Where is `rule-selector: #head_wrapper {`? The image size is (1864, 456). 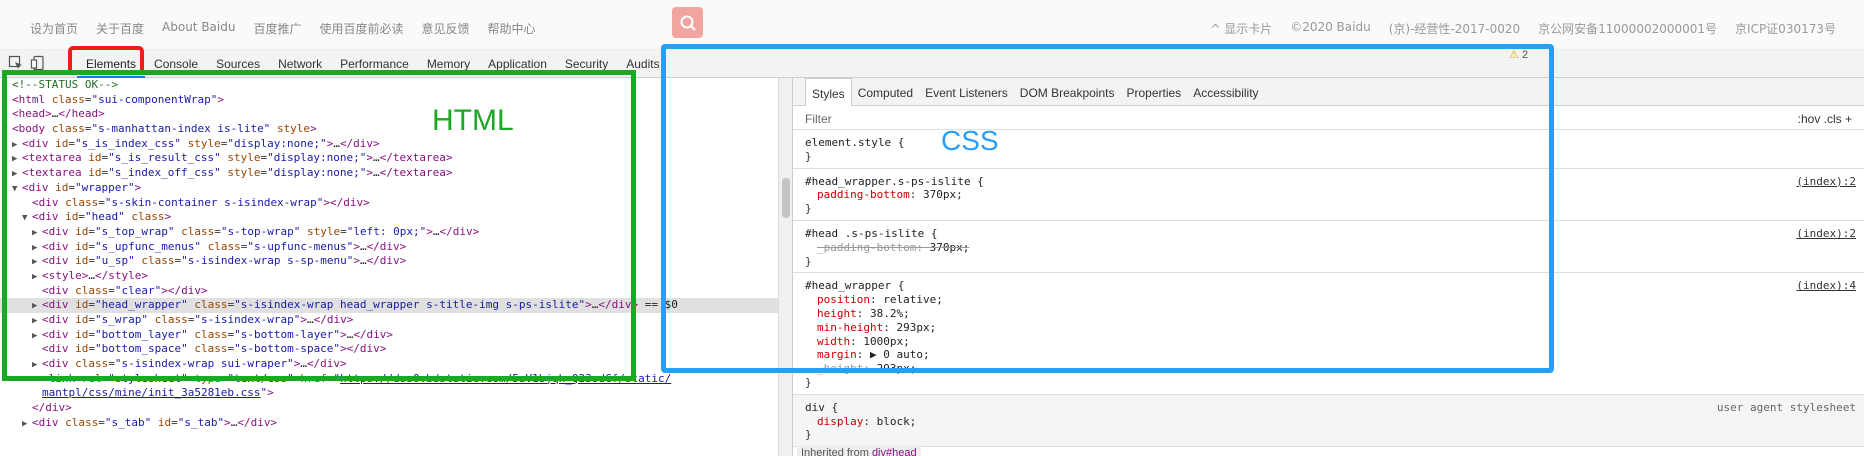
rule-selector: #head_wrapper { is located at coordinates (1328, 286).